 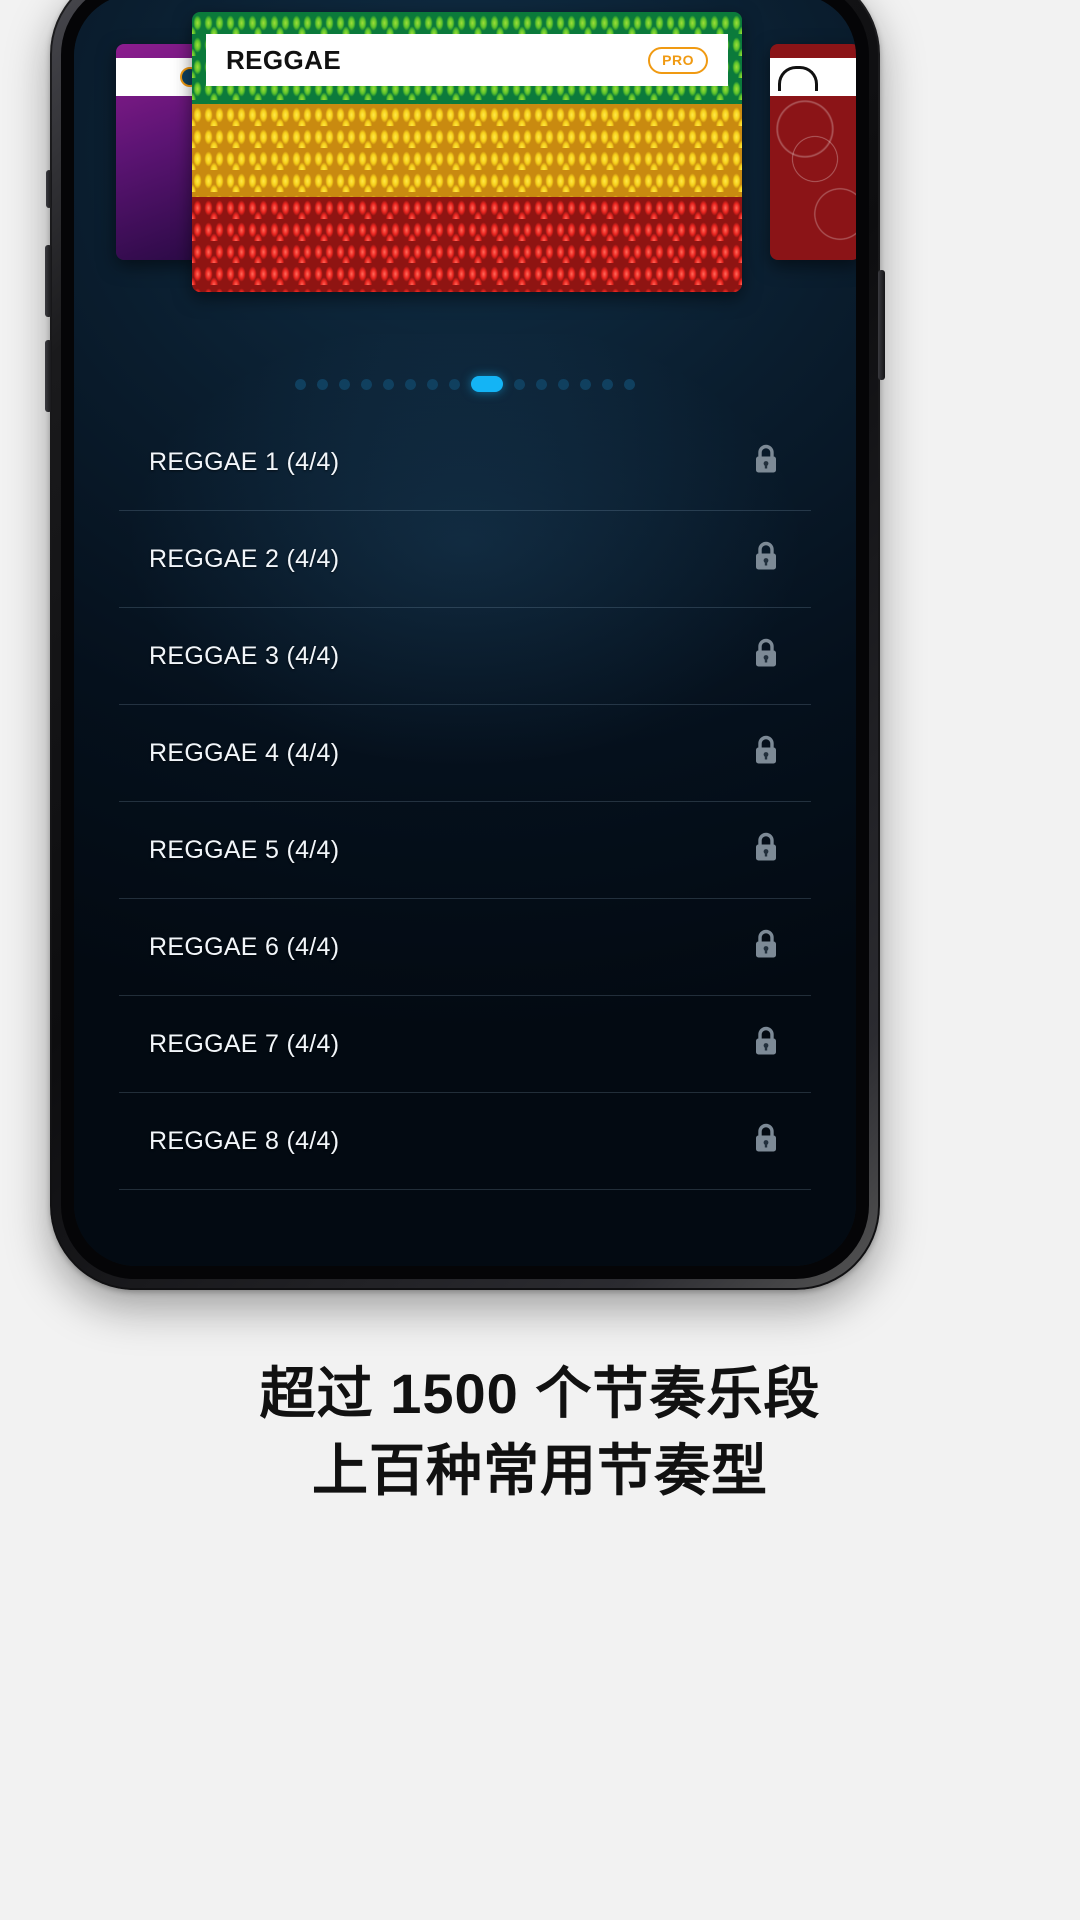 What do you see at coordinates (244, 1043) in the screenshot?
I see `rhythm-row-label: REGGAE 7 (4/4)` at bounding box center [244, 1043].